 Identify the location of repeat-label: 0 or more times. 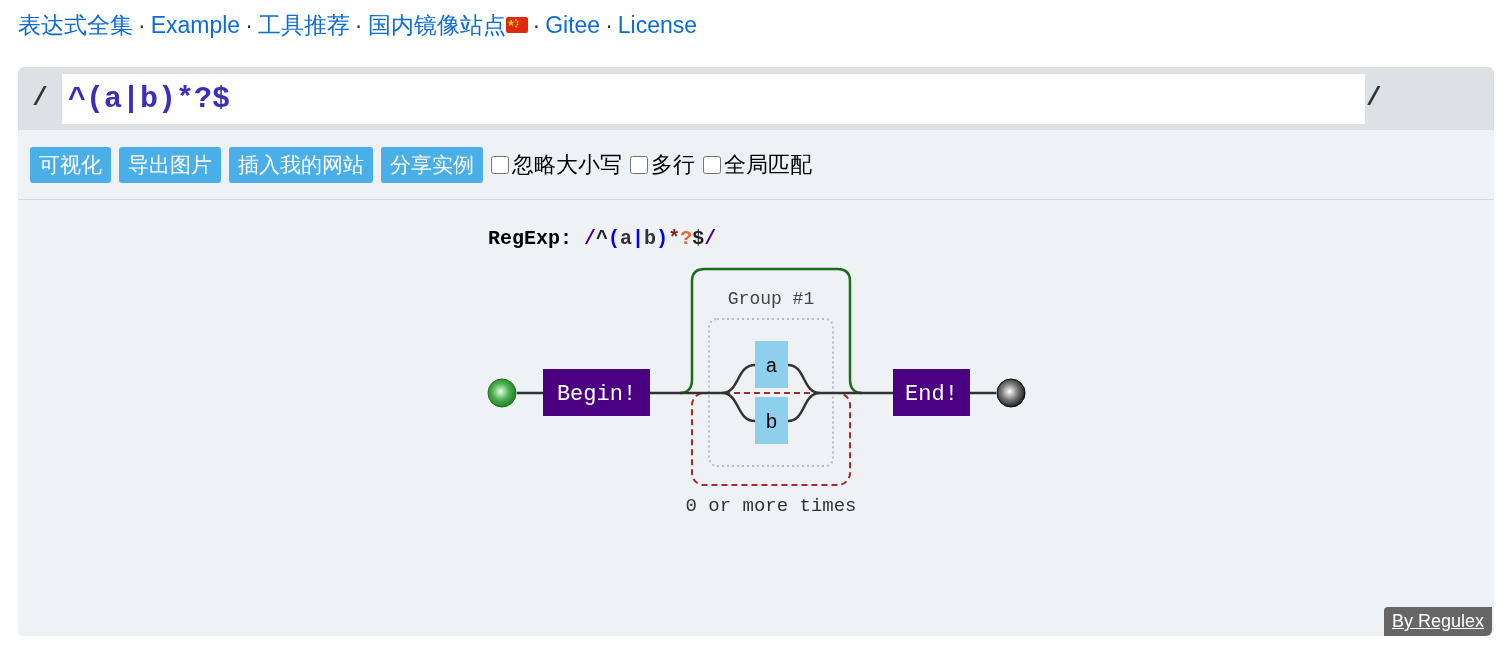
(771, 506).